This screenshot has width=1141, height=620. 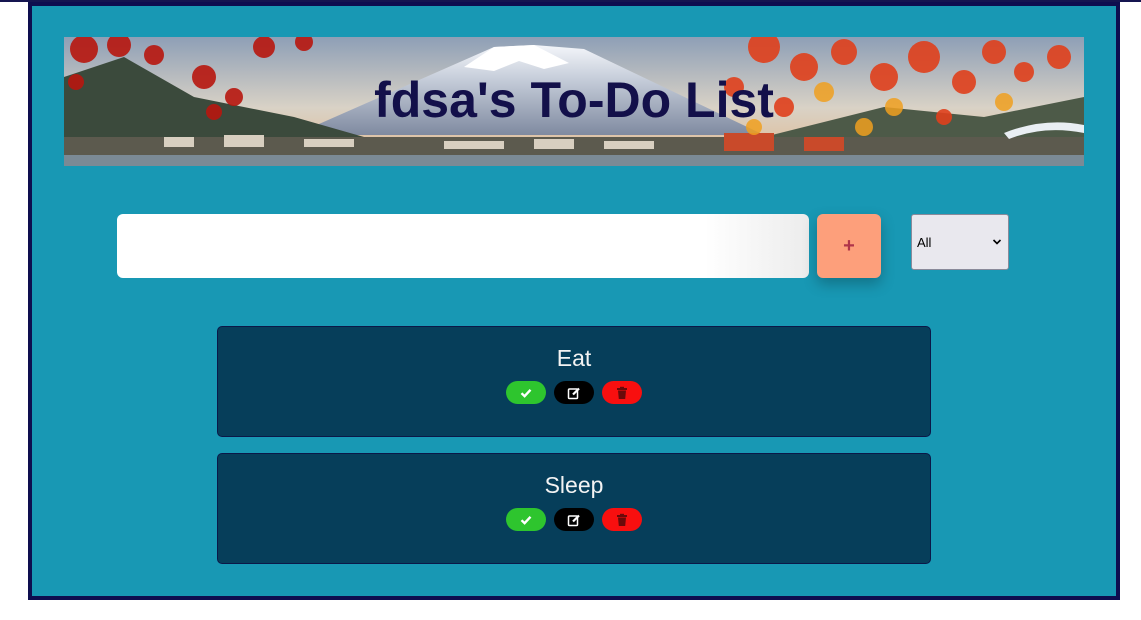 I want to click on todo-item: Eat, so click(x=574, y=381).